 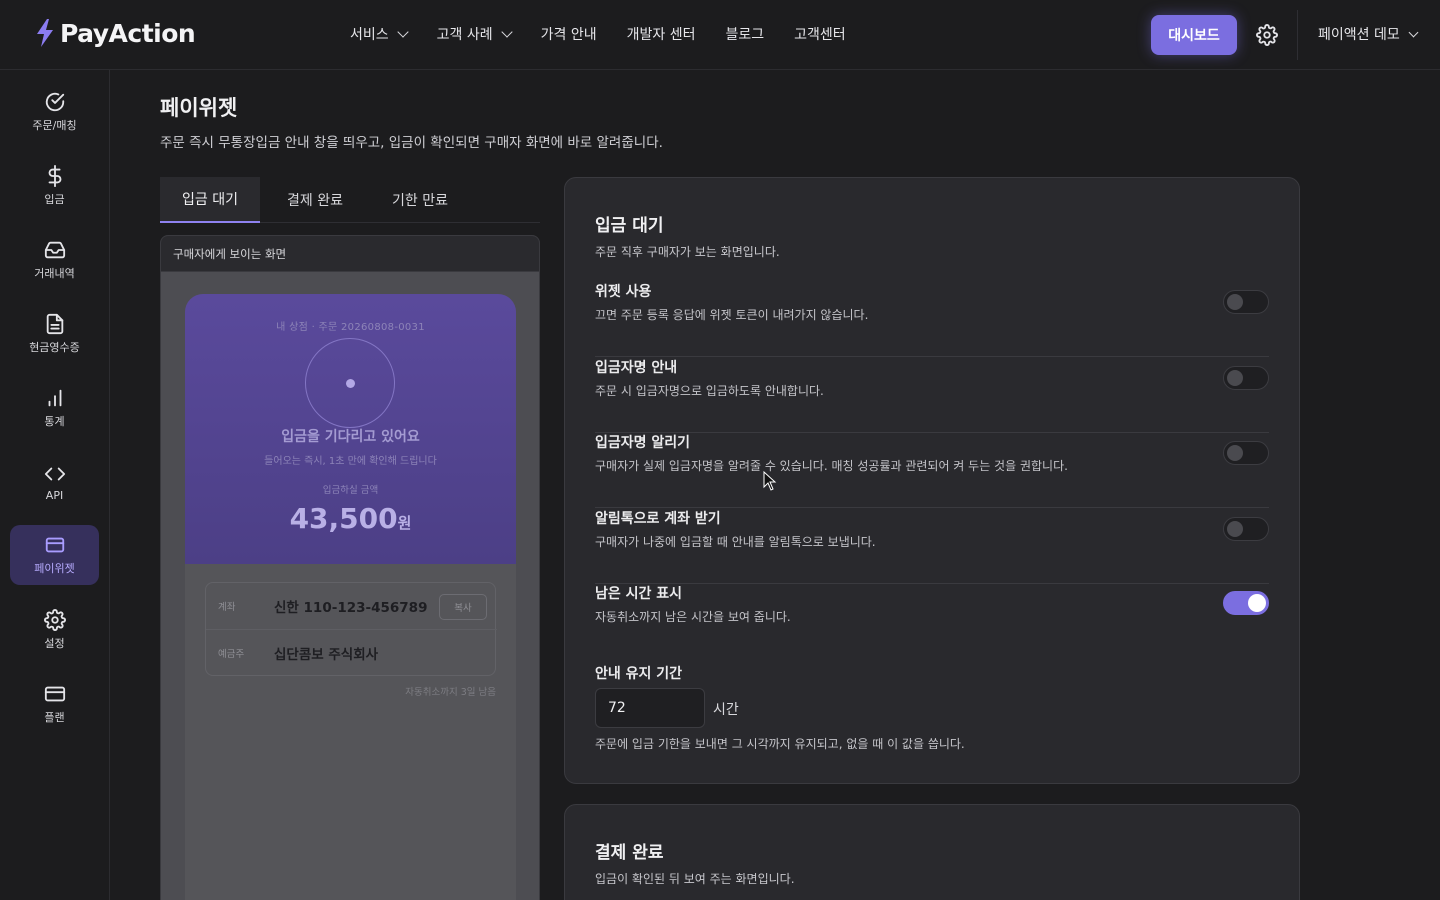 What do you see at coordinates (695, 879) in the screenshot?
I see `section-subtitle: 입금이 확인된 뒤 보여 주는 화면입니다.` at bounding box center [695, 879].